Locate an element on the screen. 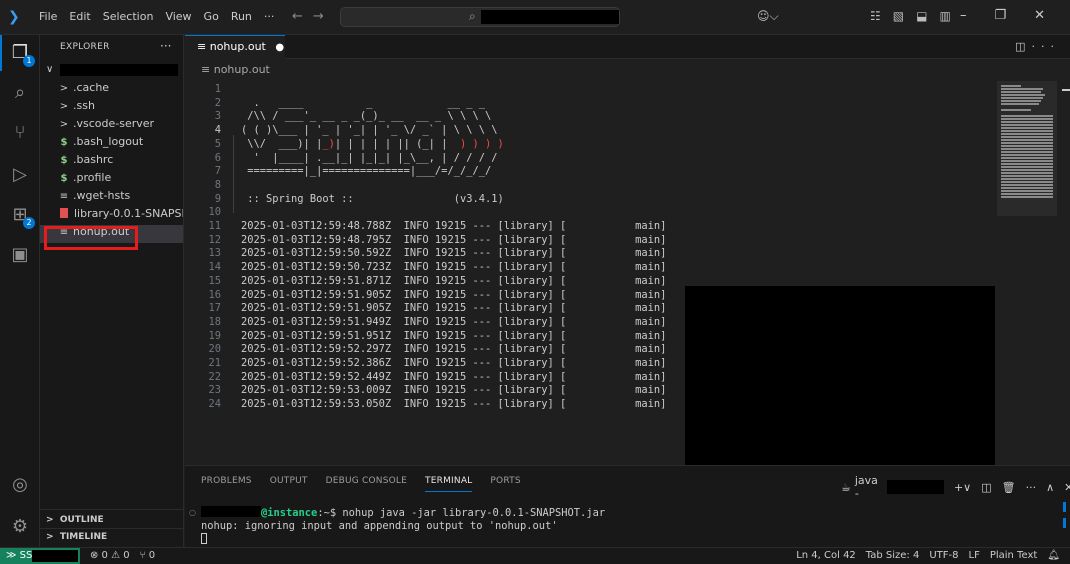 This screenshot has width=1070, height=564. toggle-sidebar-icon: ▧ is located at coordinates (898, 16).